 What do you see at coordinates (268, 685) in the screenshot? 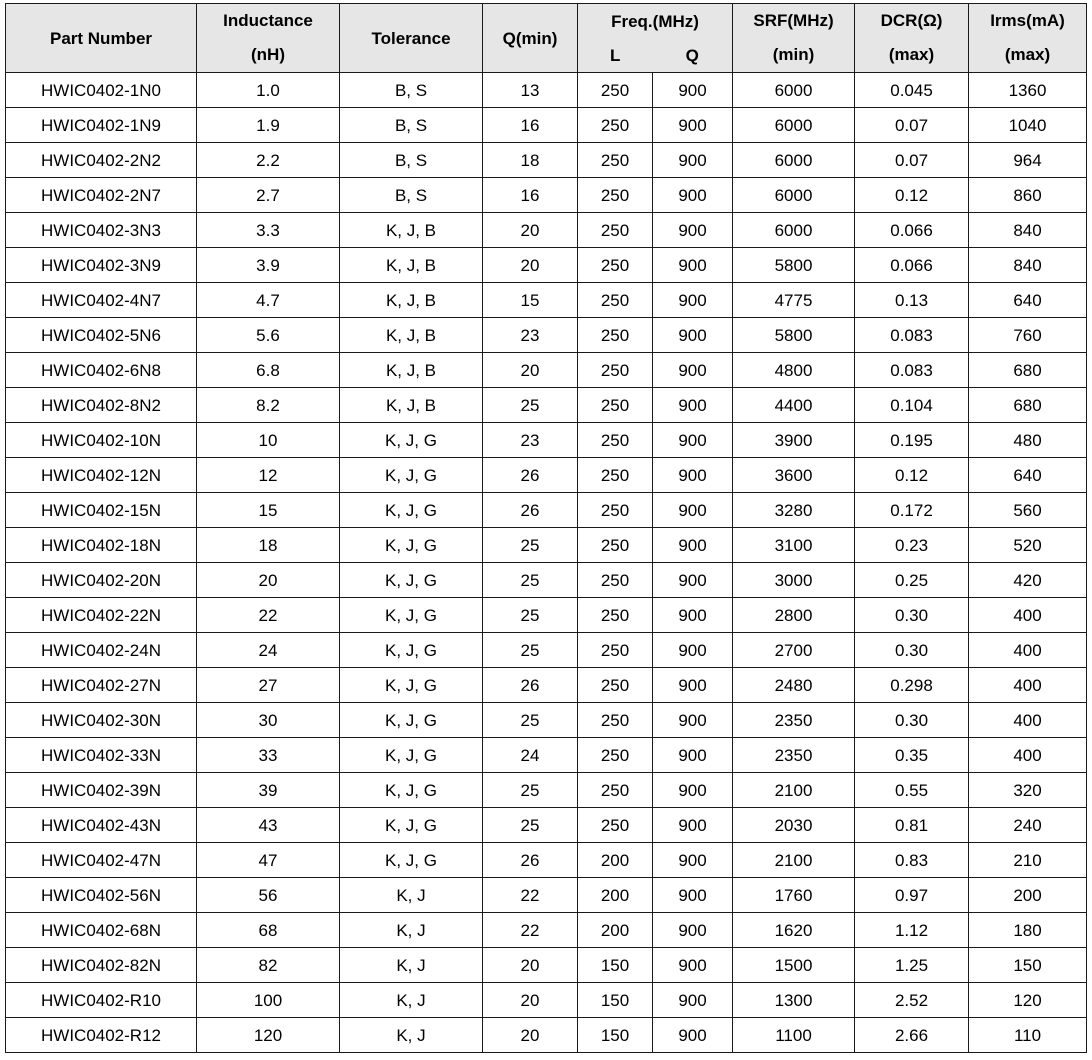
I see `cell-inductance: 27` at bounding box center [268, 685].